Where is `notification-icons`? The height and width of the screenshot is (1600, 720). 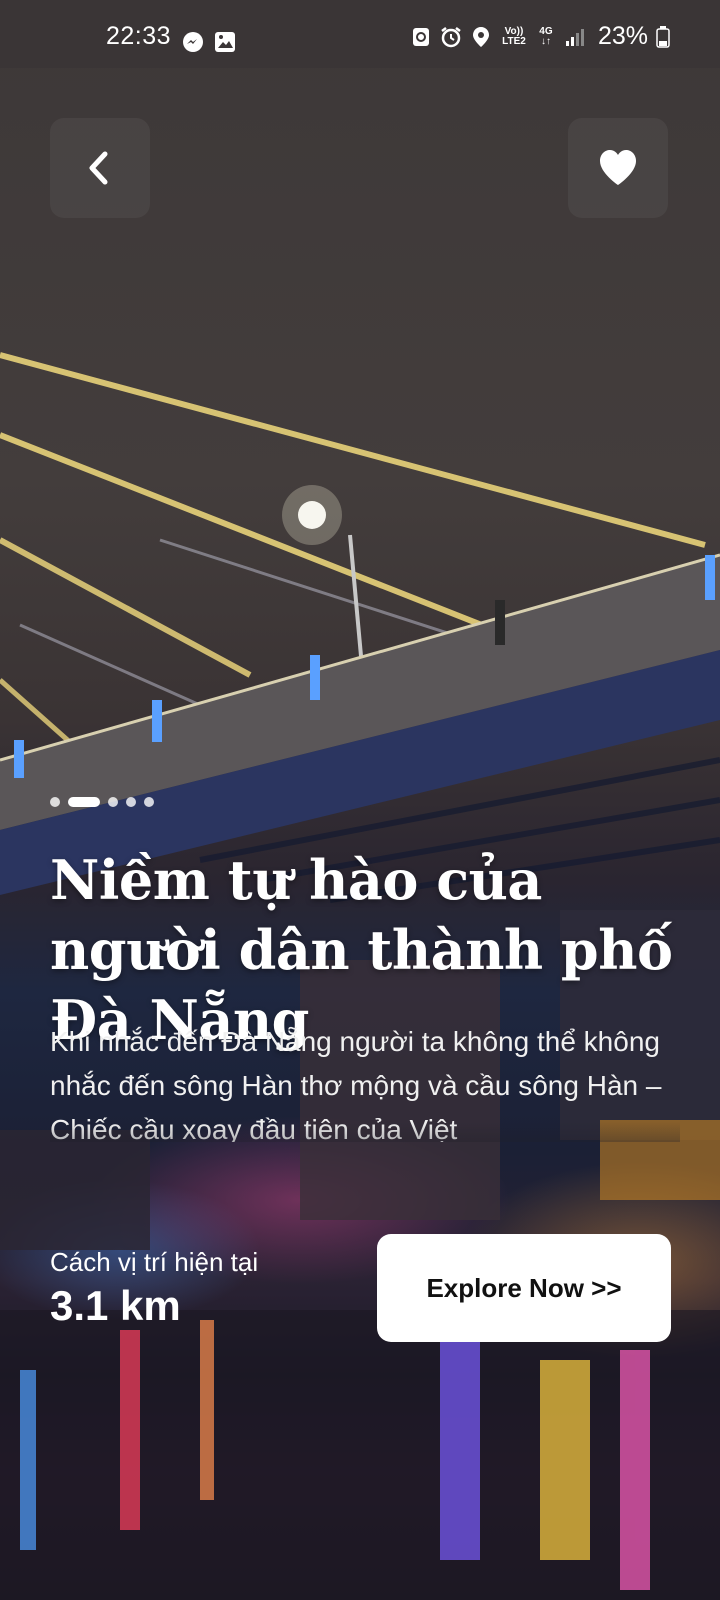
notification-icons is located at coordinates (209, 42).